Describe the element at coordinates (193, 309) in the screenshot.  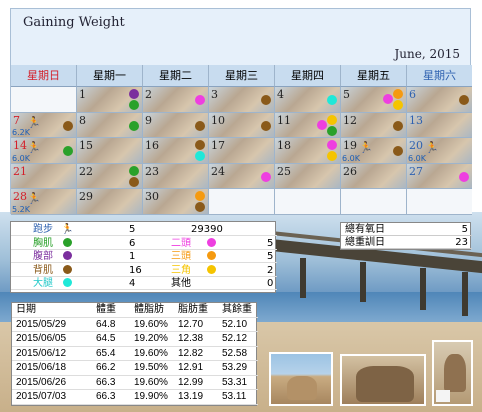
I see `column-header: 脂肪重` at that location.